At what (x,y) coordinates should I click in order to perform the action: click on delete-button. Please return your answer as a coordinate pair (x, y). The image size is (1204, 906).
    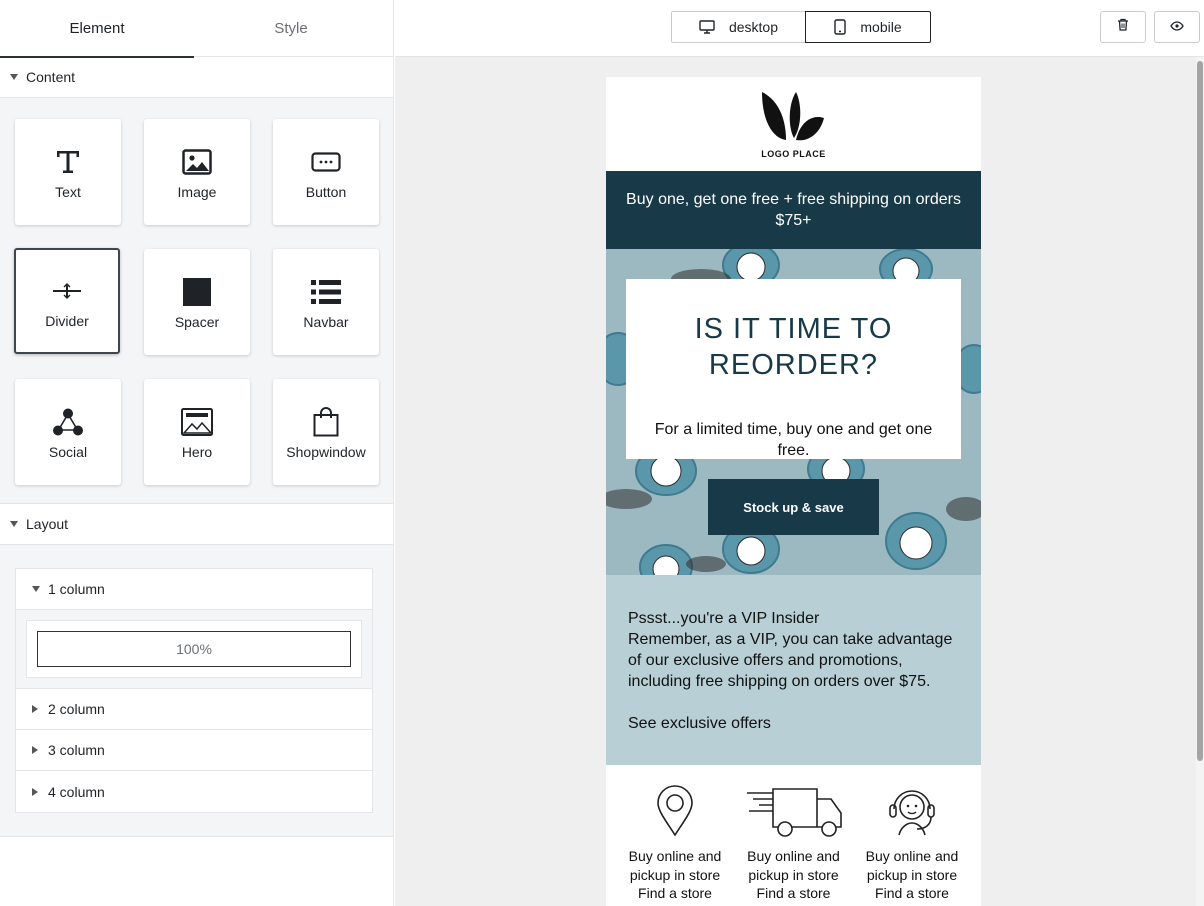
    Looking at the image, I should click on (1123, 27).